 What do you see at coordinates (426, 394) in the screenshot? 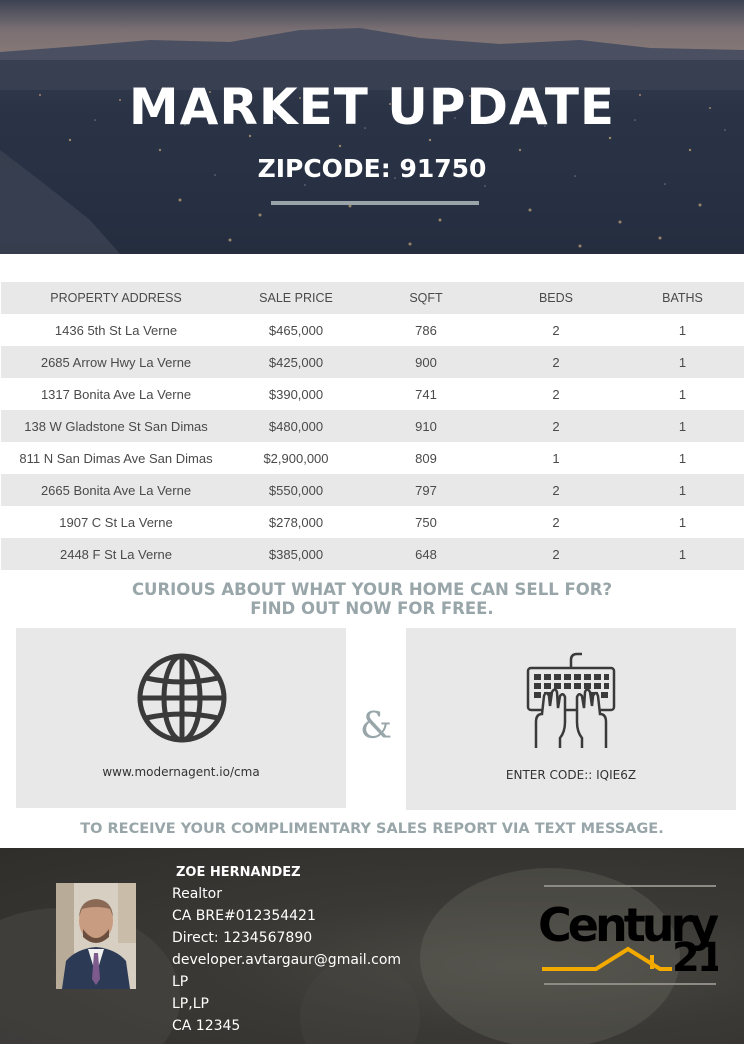
I see `sqft-cell: 741` at bounding box center [426, 394].